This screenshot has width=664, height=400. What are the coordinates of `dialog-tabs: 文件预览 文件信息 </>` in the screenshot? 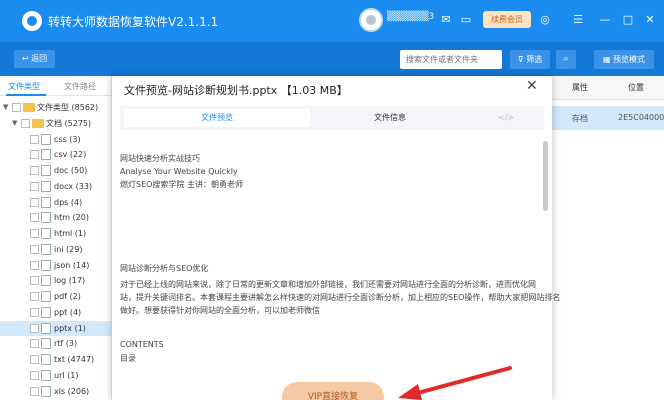 It's located at (332, 118).